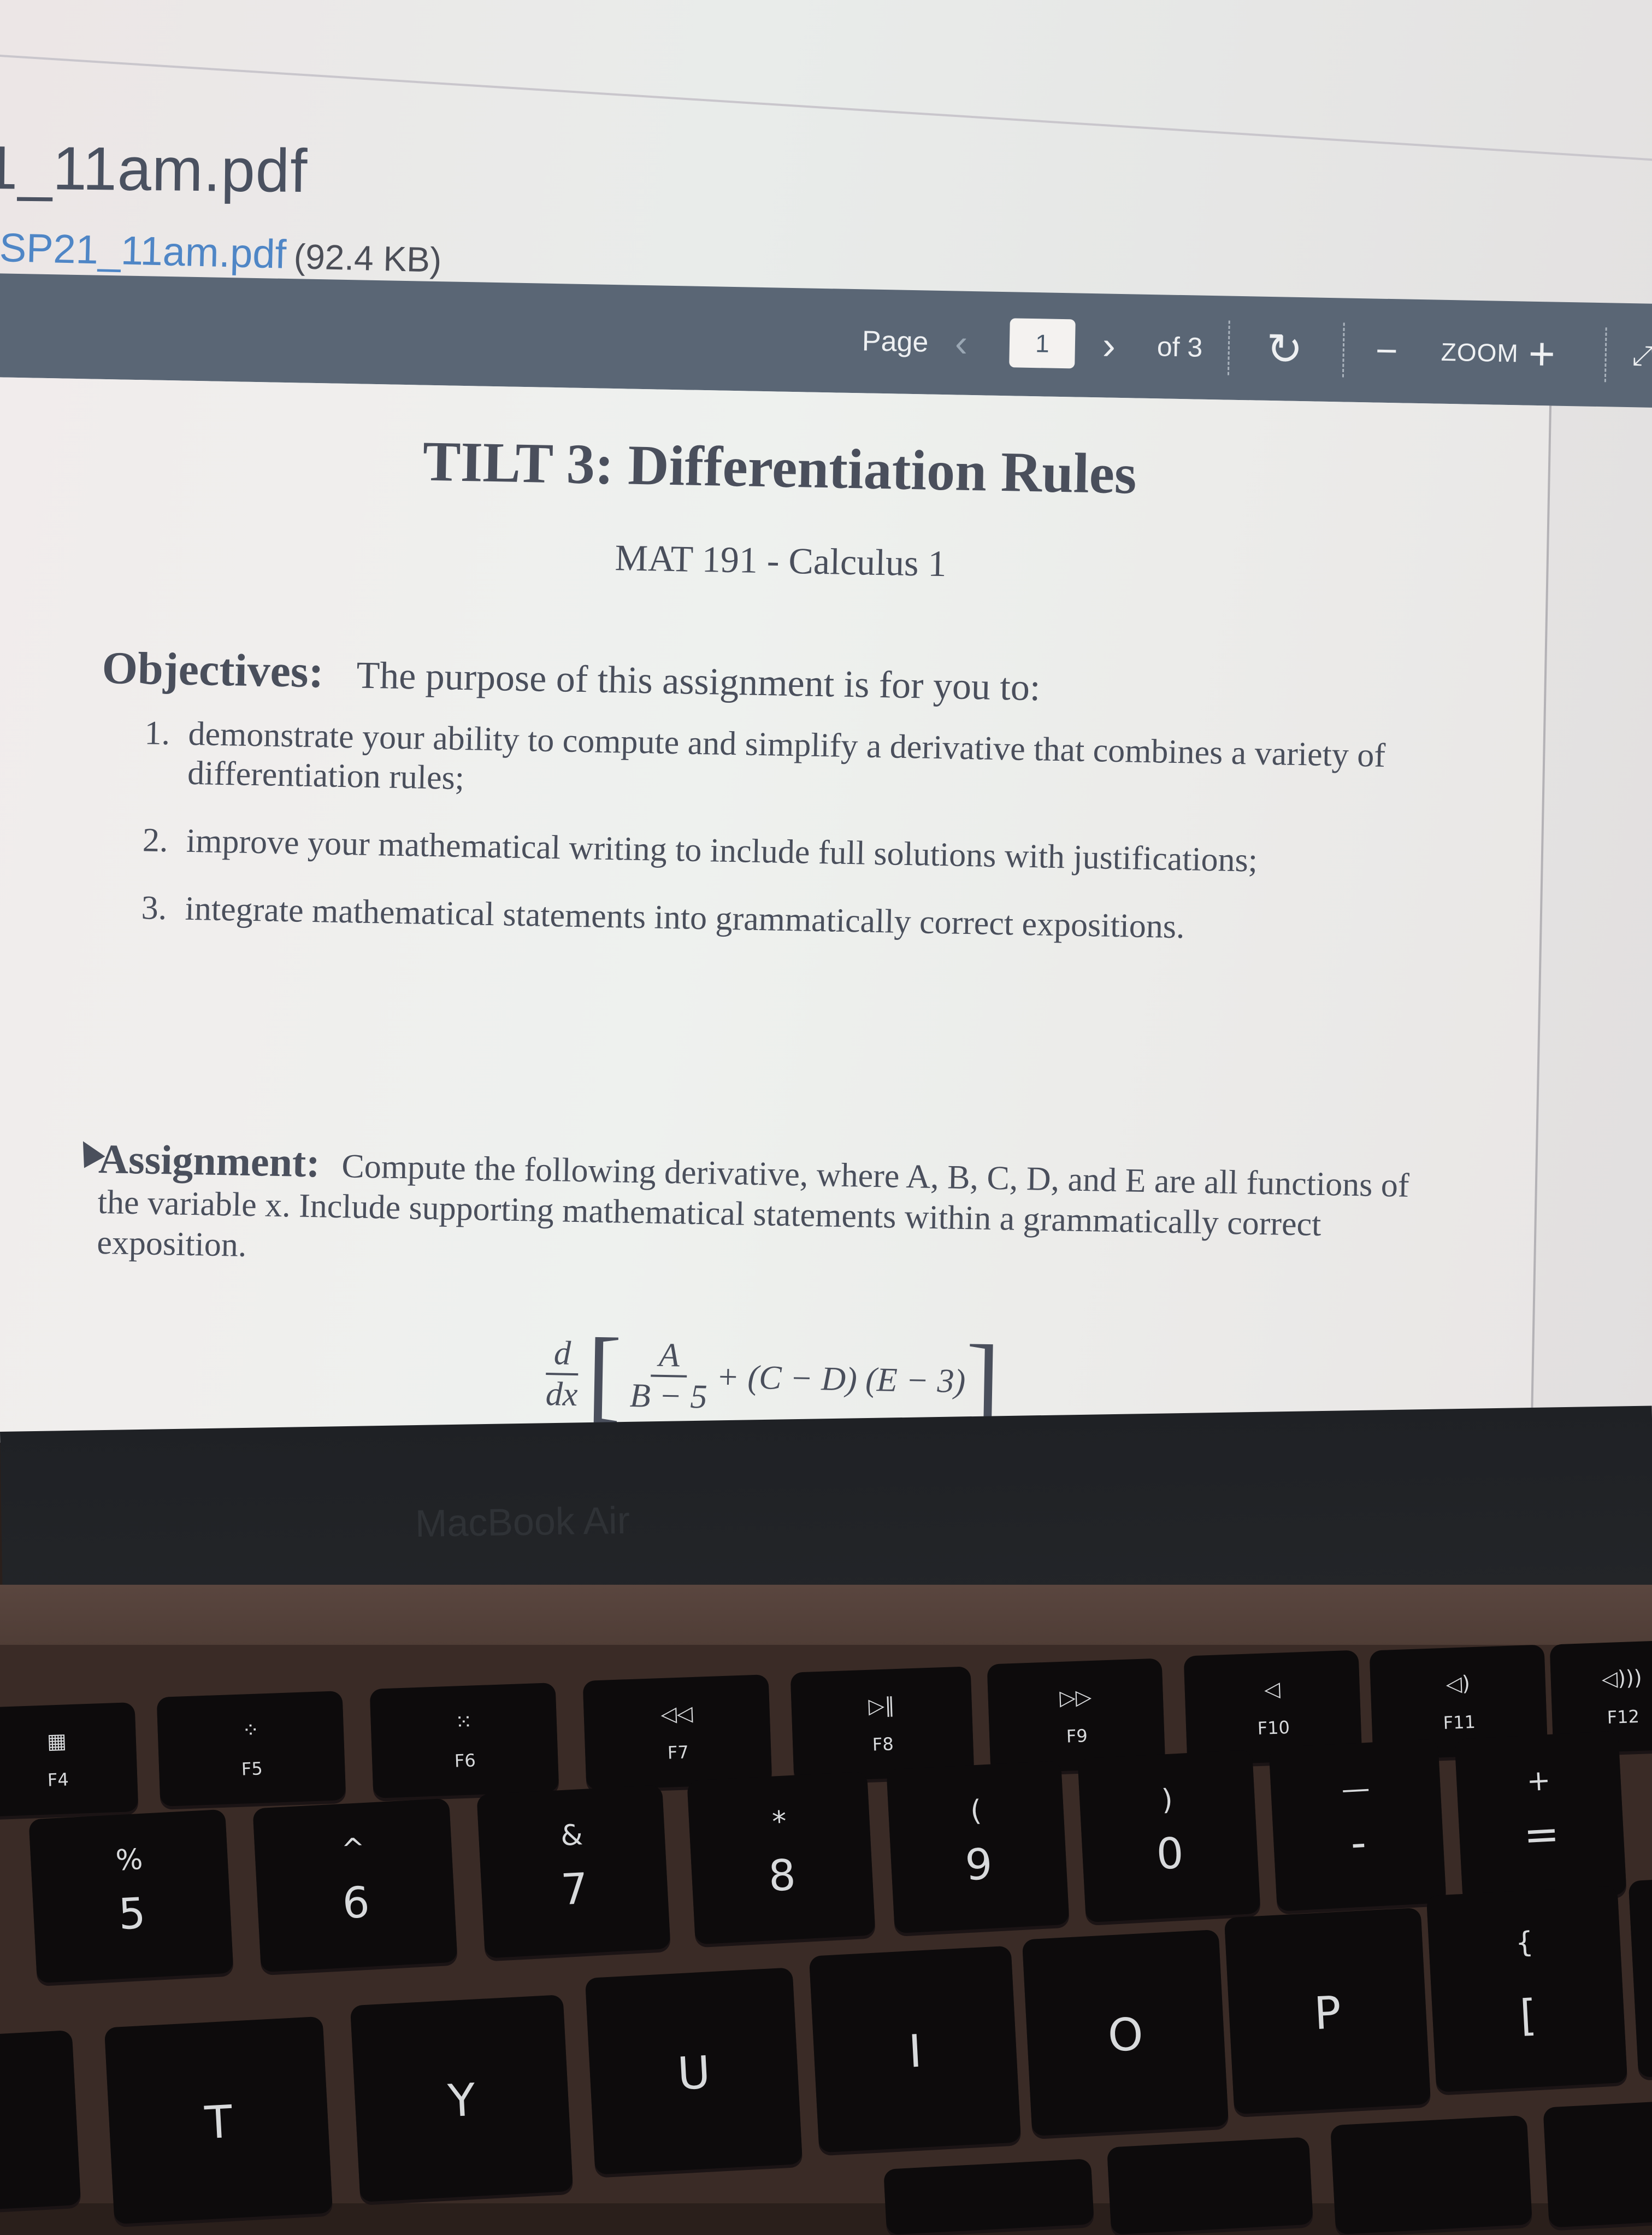 The width and height of the screenshot is (1652, 2235). I want to click on key-9: (9, so click(978, 1847).